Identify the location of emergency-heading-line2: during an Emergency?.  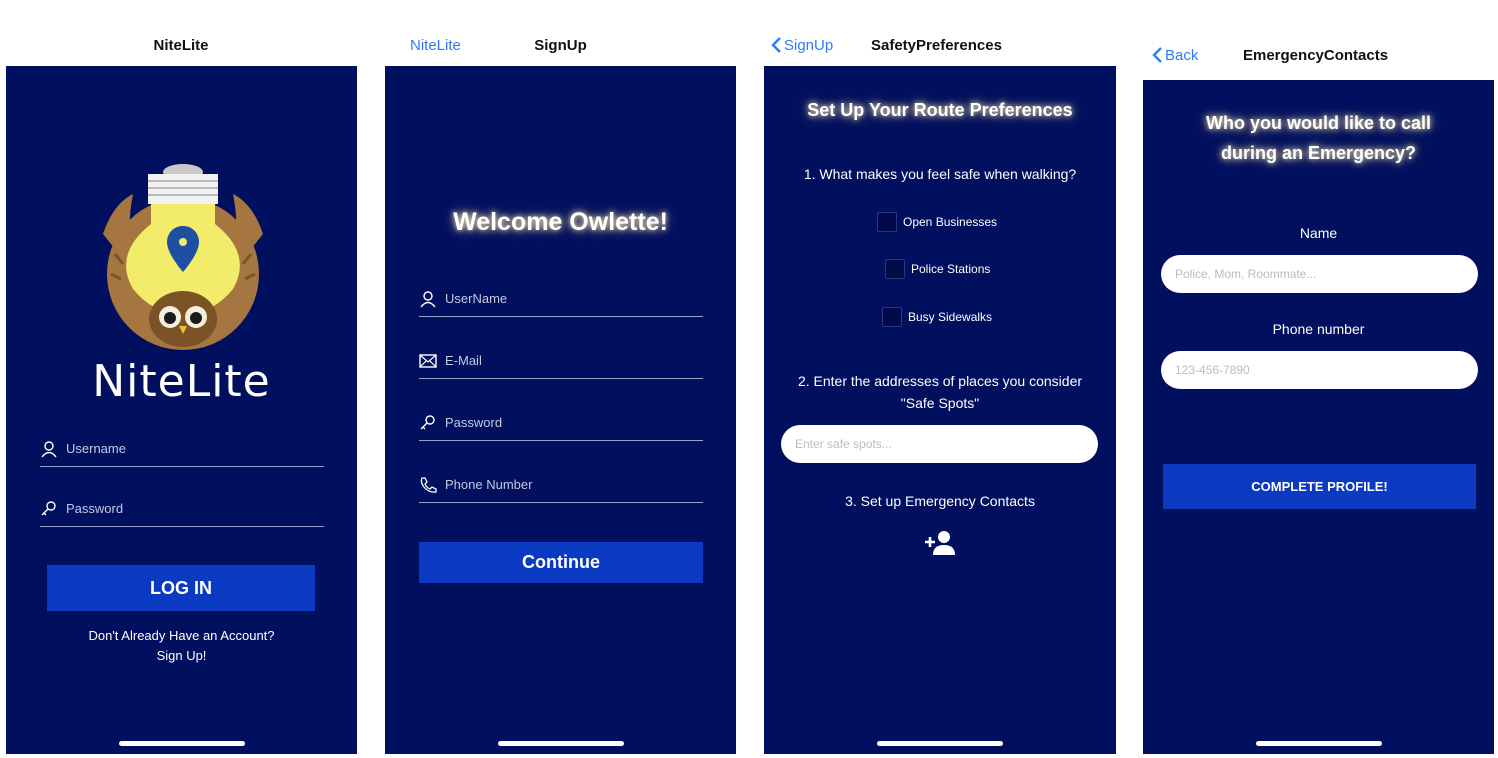
(1318, 153).